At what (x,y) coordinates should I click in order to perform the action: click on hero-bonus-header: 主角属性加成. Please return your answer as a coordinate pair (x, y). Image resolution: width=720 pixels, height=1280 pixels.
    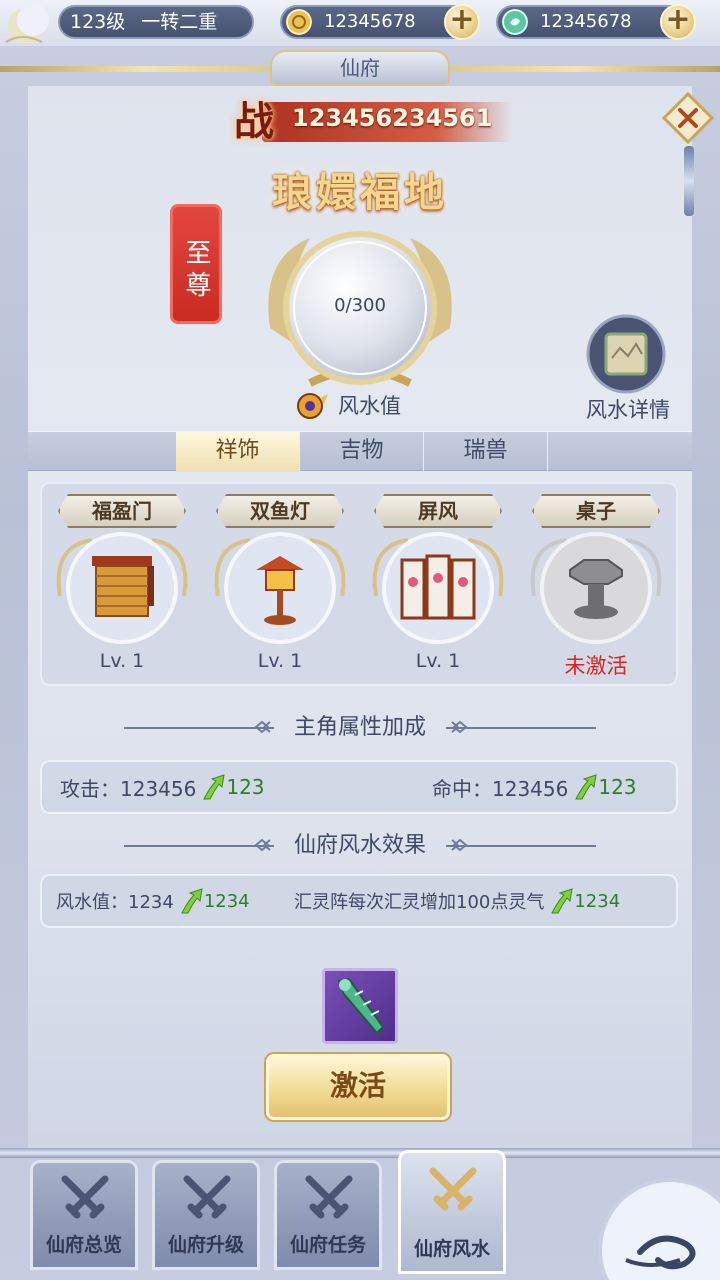
    Looking at the image, I should click on (360, 728).